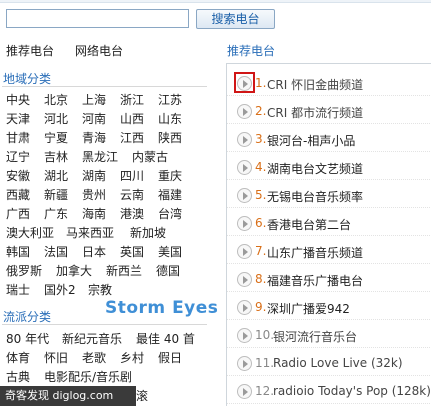 The height and width of the screenshot is (406, 431). Describe the element at coordinates (18, 99) in the screenshot. I see `region-link: 中央` at that location.